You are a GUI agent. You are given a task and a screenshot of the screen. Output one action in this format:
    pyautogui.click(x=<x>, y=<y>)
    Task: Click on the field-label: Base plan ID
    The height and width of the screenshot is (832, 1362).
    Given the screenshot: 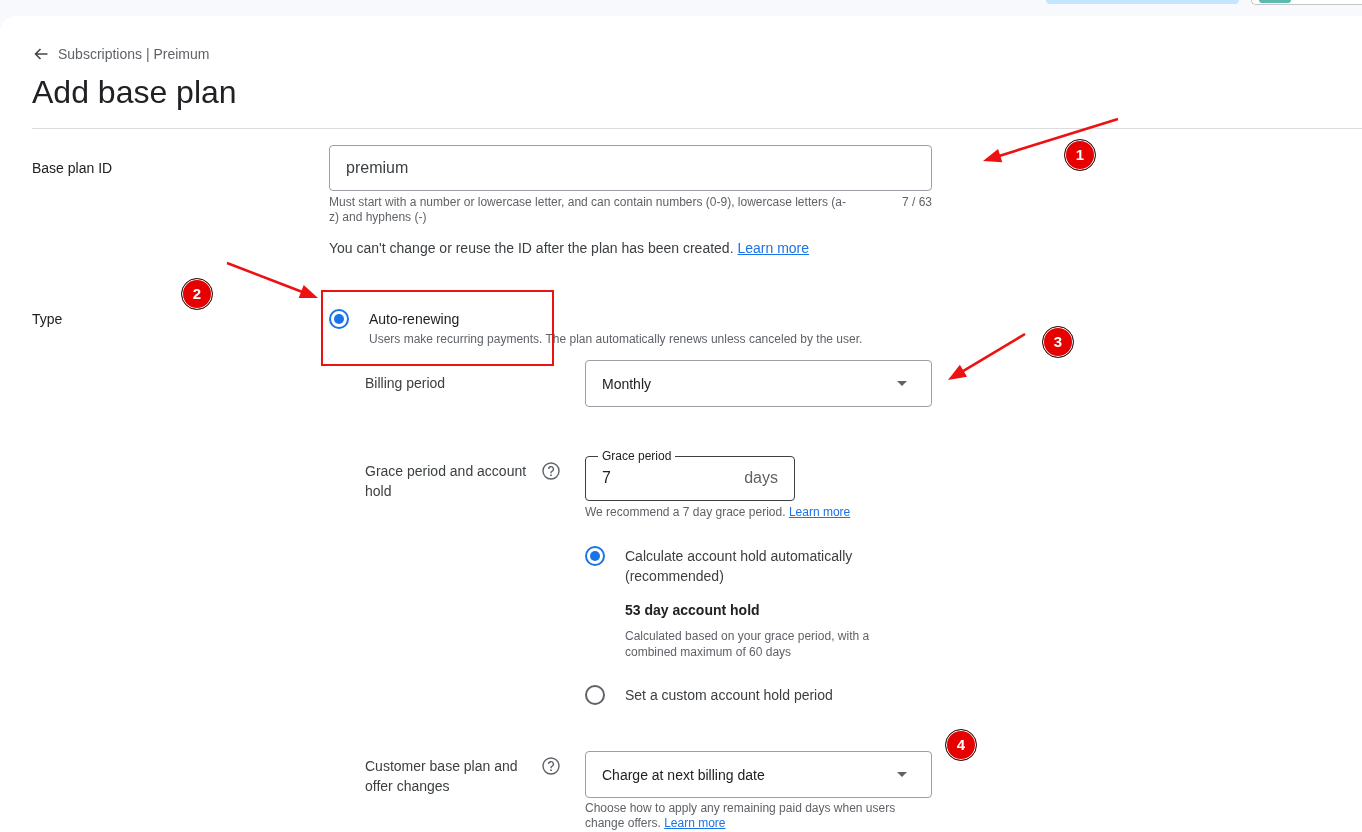 What is the action you would take?
    pyautogui.click(x=72, y=168)
    